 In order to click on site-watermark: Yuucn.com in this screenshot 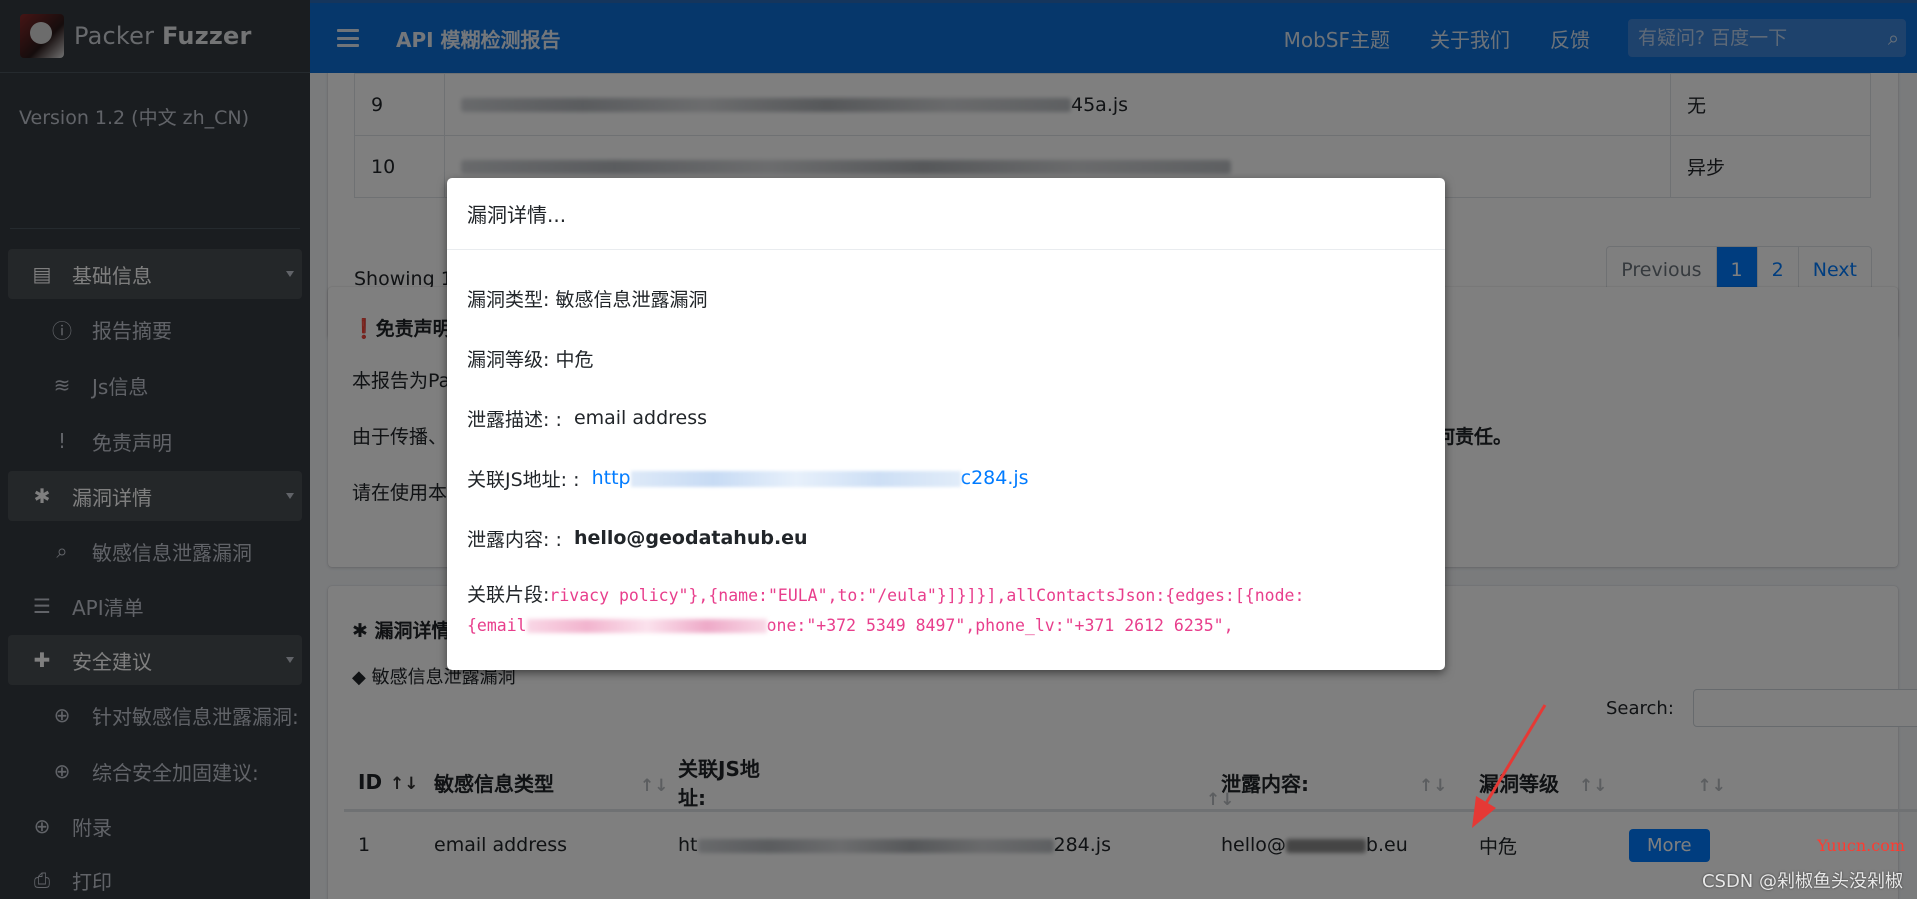, I will do `click(1861, 845)`.